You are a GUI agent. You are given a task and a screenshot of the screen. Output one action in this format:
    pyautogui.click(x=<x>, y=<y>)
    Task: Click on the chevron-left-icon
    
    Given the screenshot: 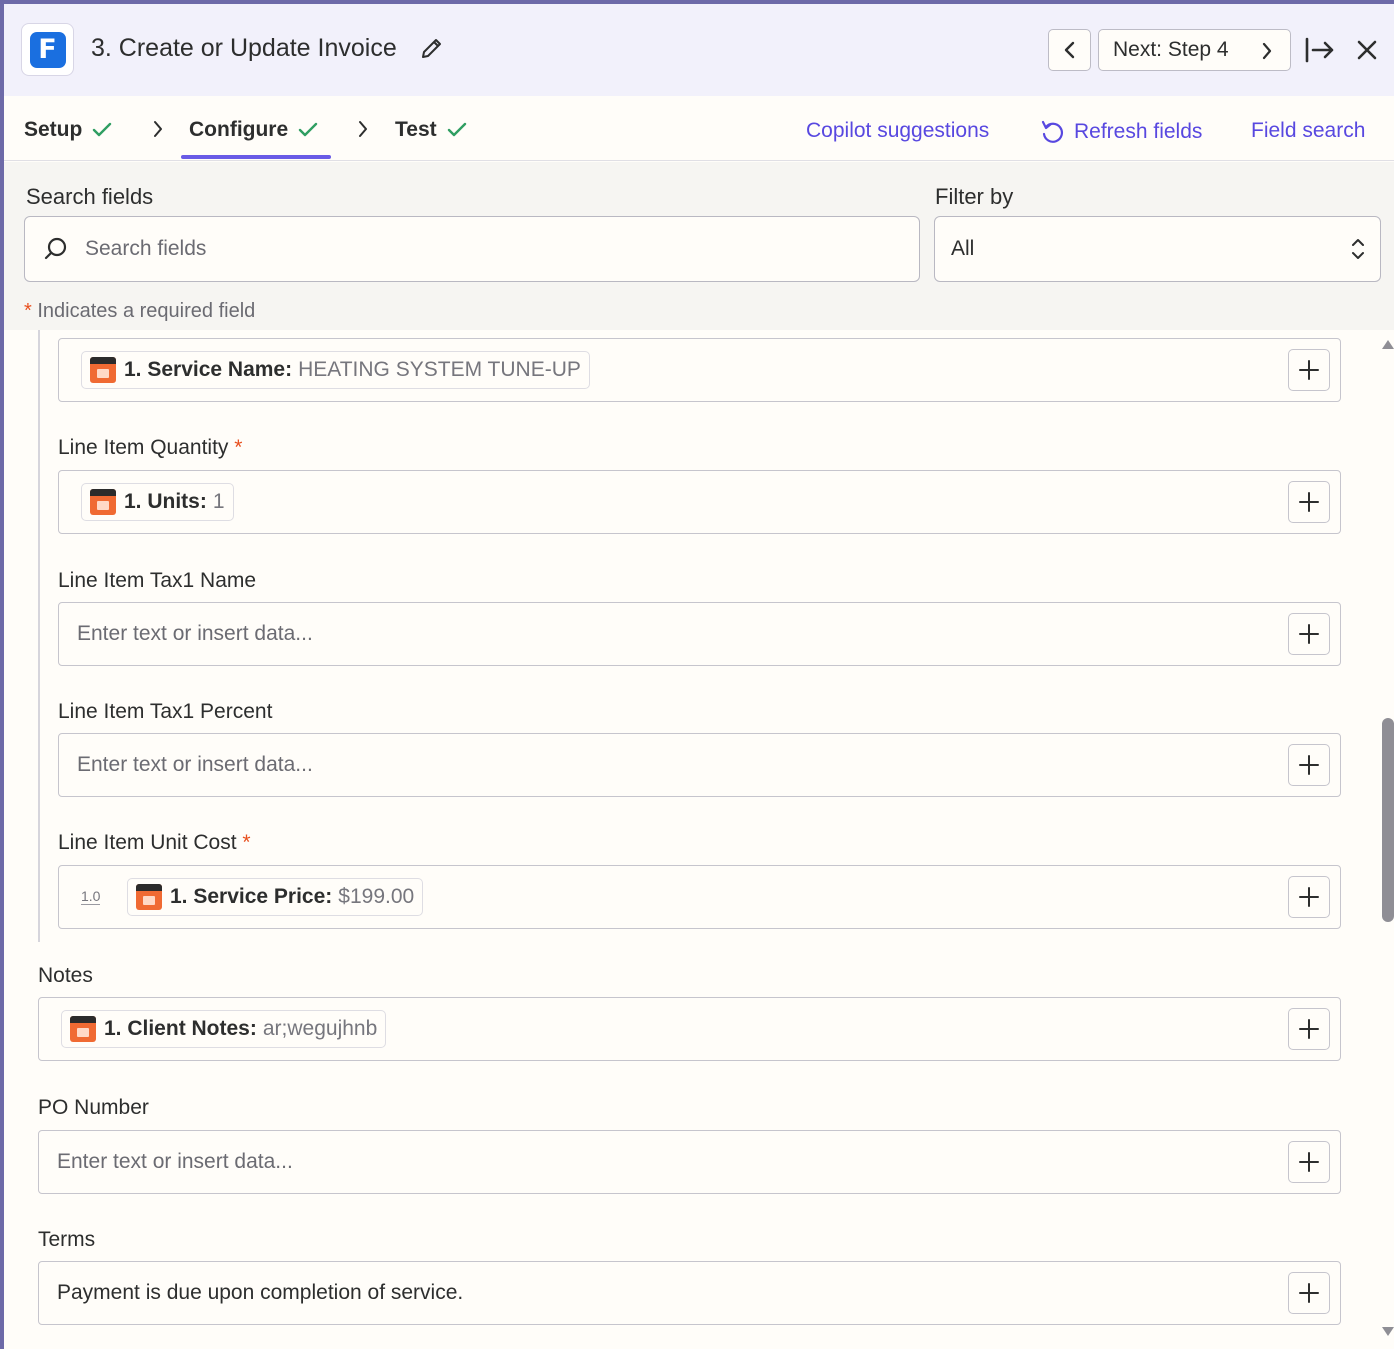 What is the action you would take?
    pyautogui.click(x=1069, y=50)
    